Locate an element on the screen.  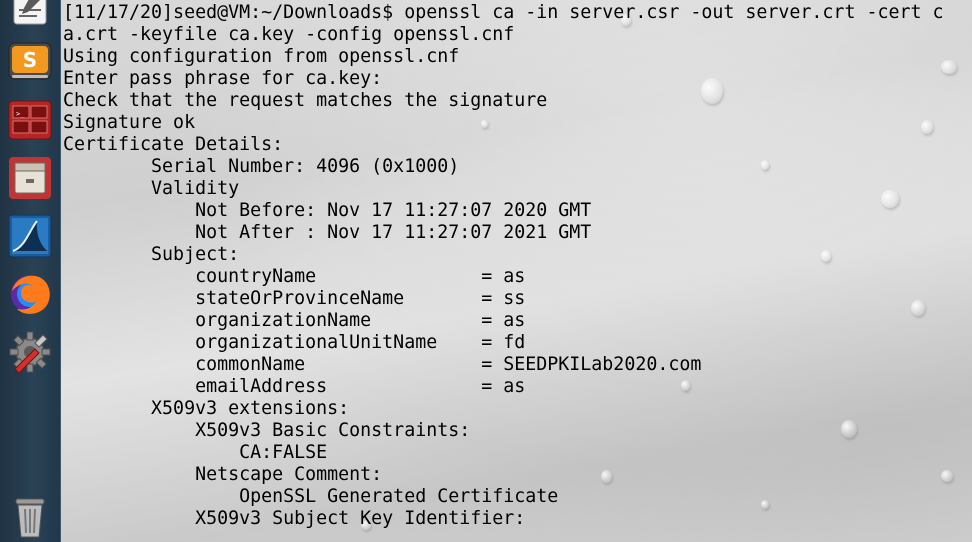
terminal-line: organizationalUnitName = fd is located at coordinates (294, 342).